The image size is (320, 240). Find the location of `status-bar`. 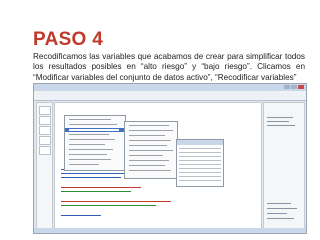

status-bar is located at coordinates (170, 230).